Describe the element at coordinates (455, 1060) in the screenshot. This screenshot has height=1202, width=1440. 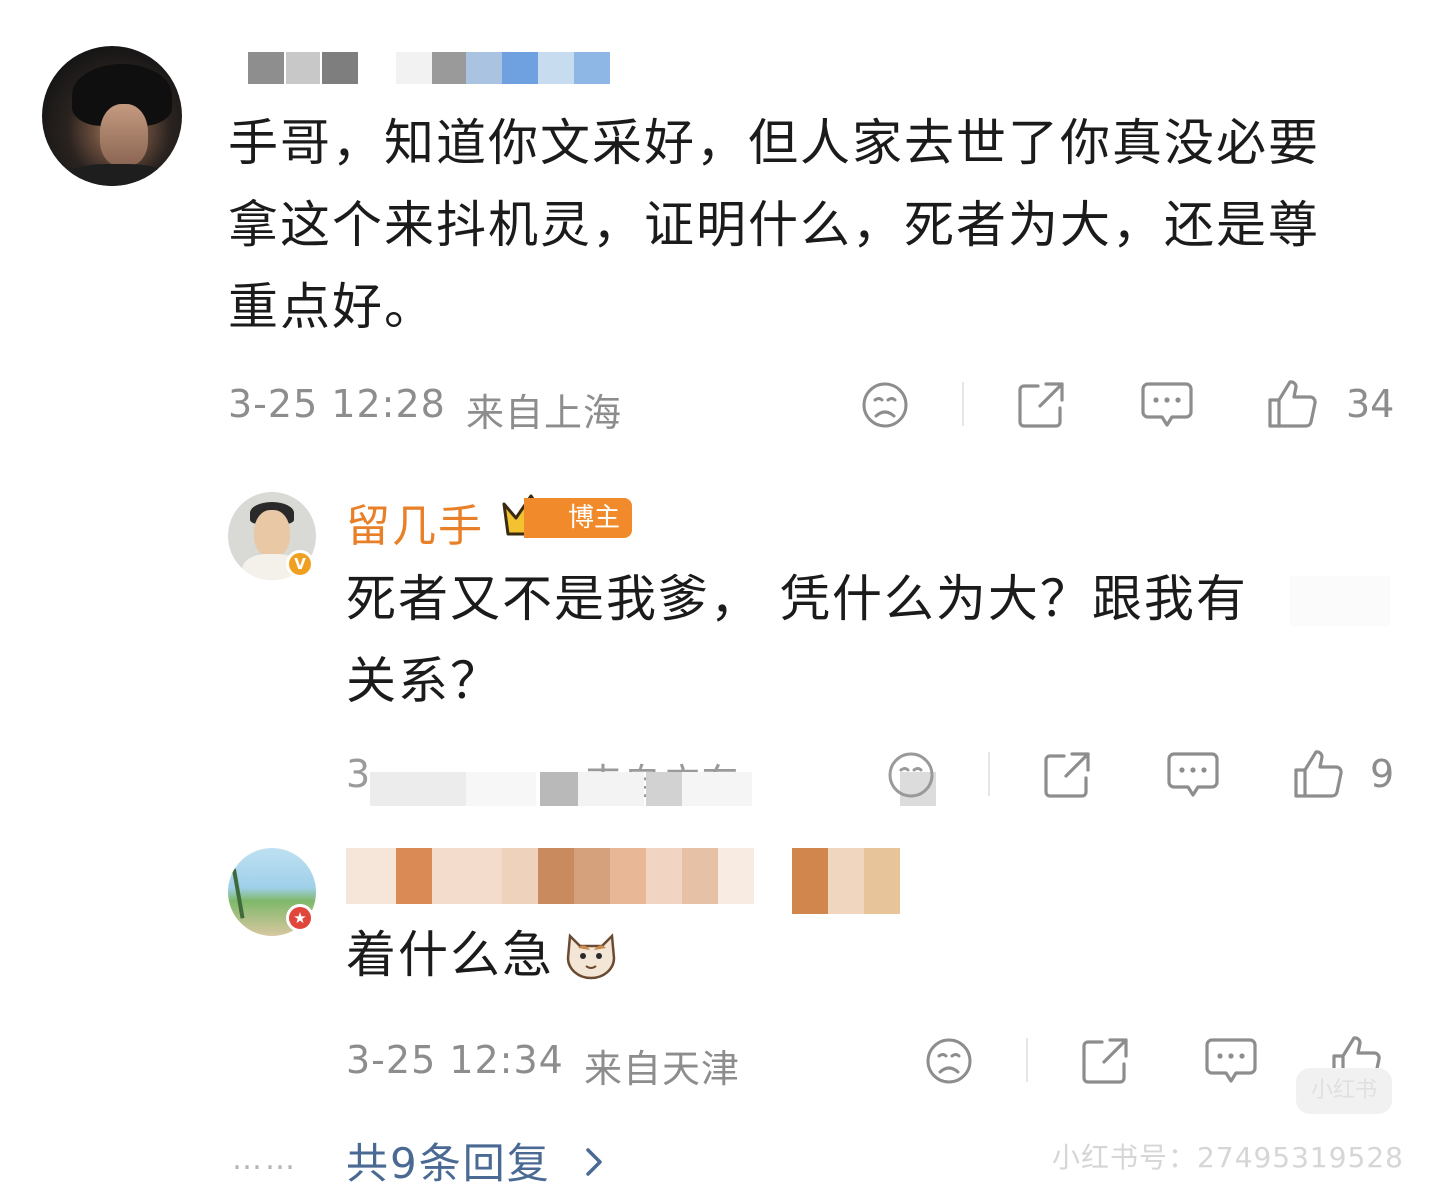
I see `reply2-time: 3-25 12:34` at that location.